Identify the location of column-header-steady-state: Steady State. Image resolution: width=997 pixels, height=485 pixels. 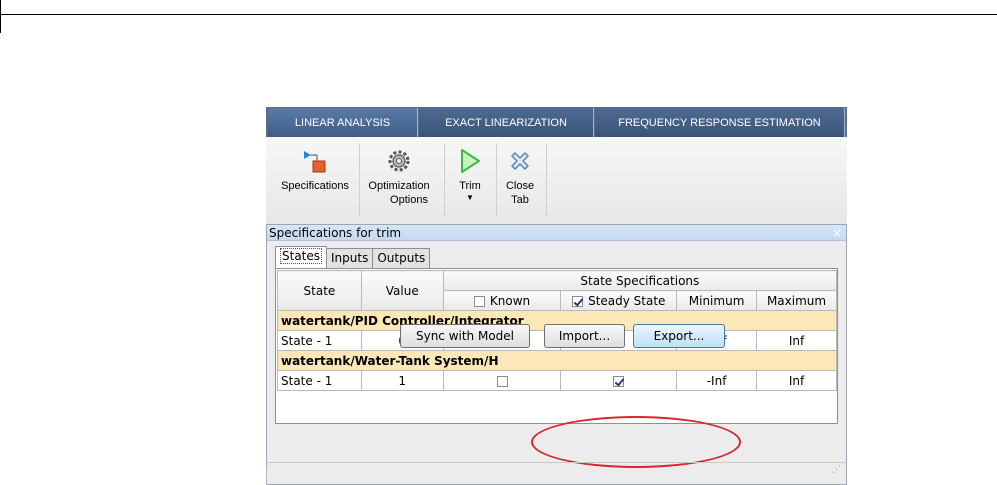
(619, 300).